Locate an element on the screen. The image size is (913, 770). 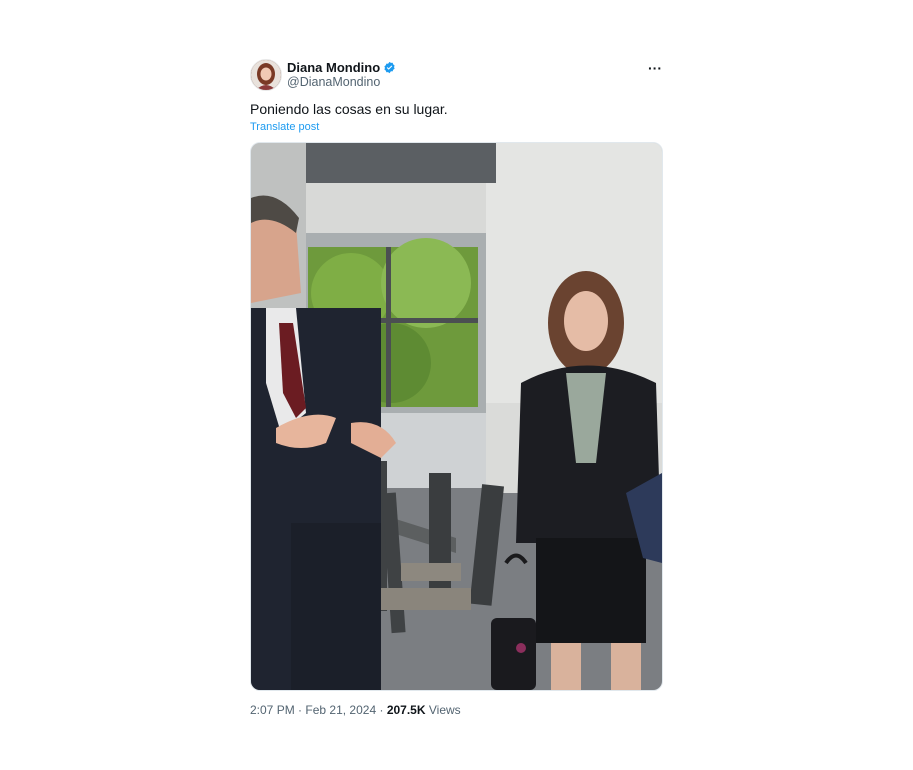
verified-badge-icon is located at coordinates (389, 67).